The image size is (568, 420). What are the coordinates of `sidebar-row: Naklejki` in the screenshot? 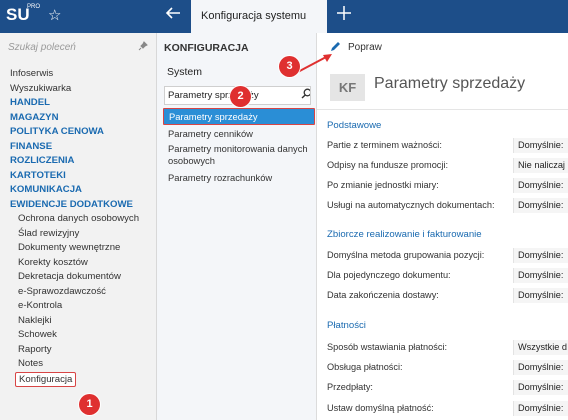 It's located at (82, 321).